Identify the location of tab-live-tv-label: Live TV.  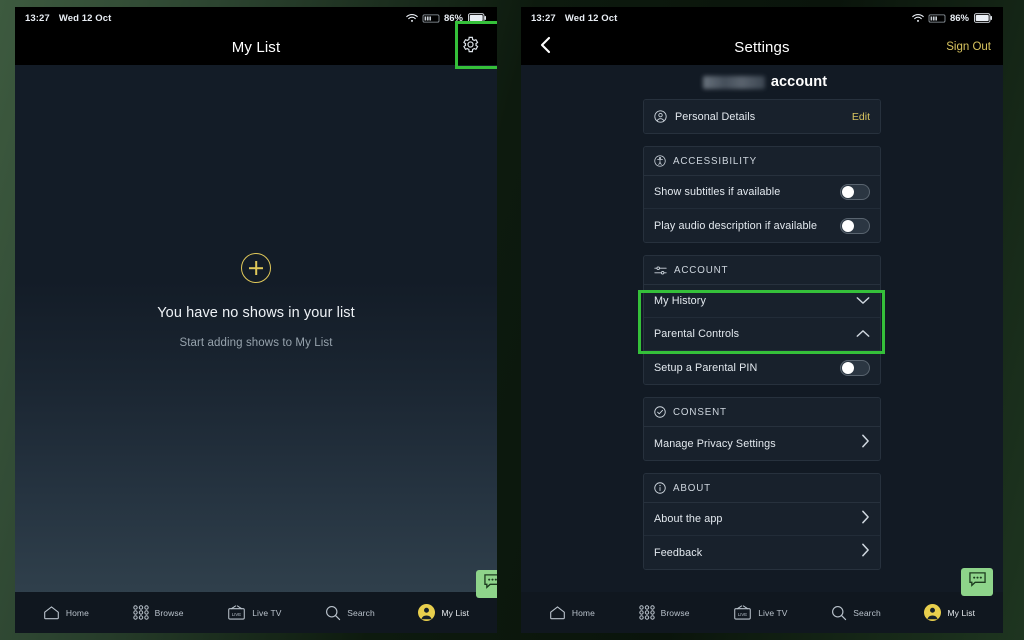
(773, 612).